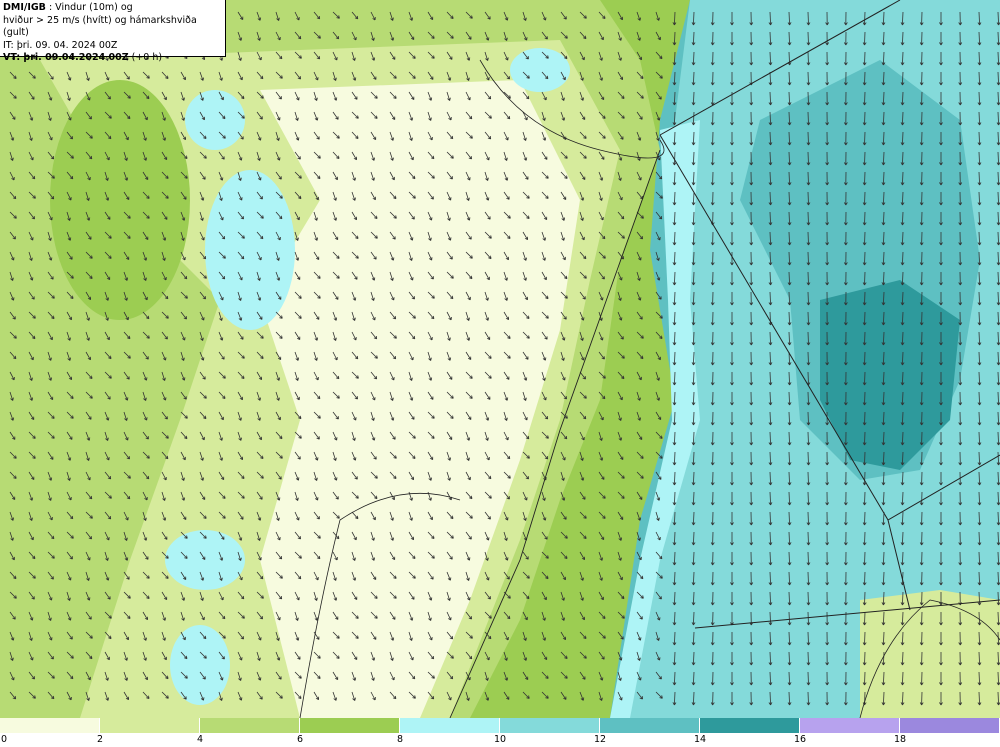  I want to click on legend-label: 18, so click(900, 739).